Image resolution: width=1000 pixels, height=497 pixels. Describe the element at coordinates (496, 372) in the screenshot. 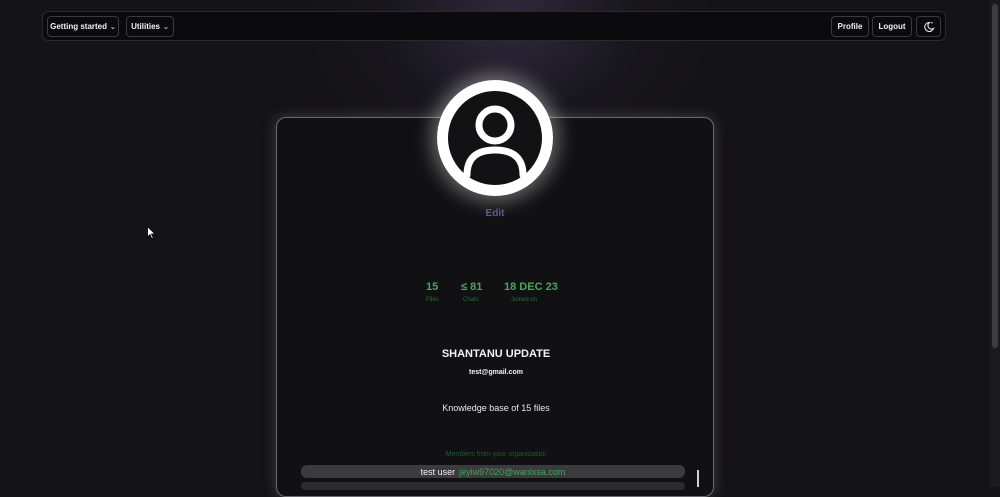

I see `profile-email: test@gmail.com` at that location.